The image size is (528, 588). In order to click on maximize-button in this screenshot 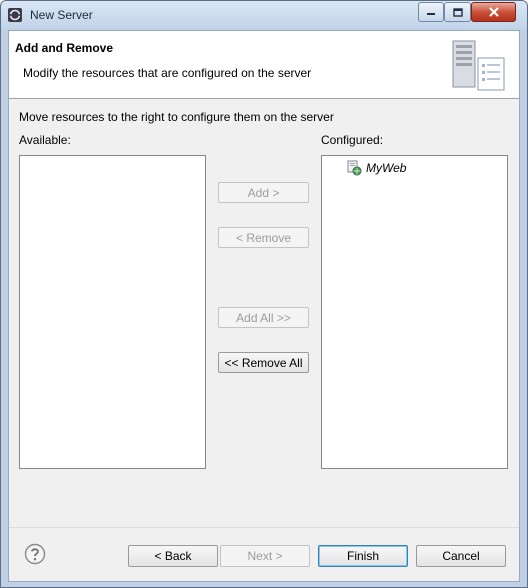, I will do `click(457, 12)`.